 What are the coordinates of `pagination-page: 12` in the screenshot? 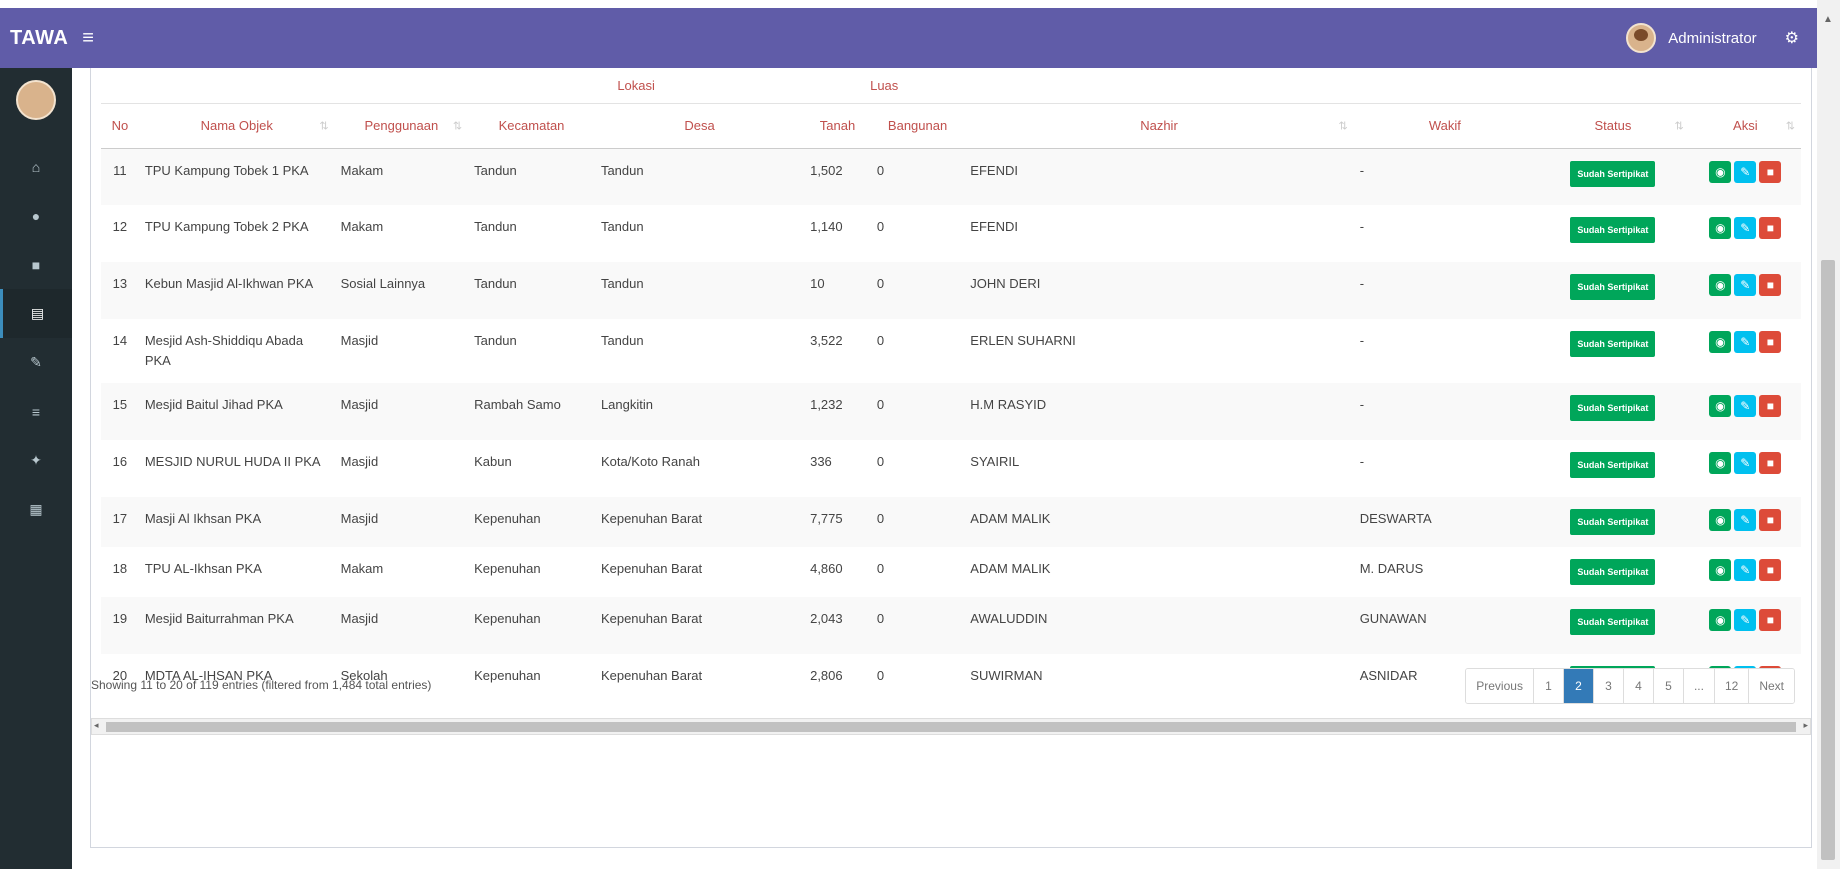 It's located at (1732, 686).